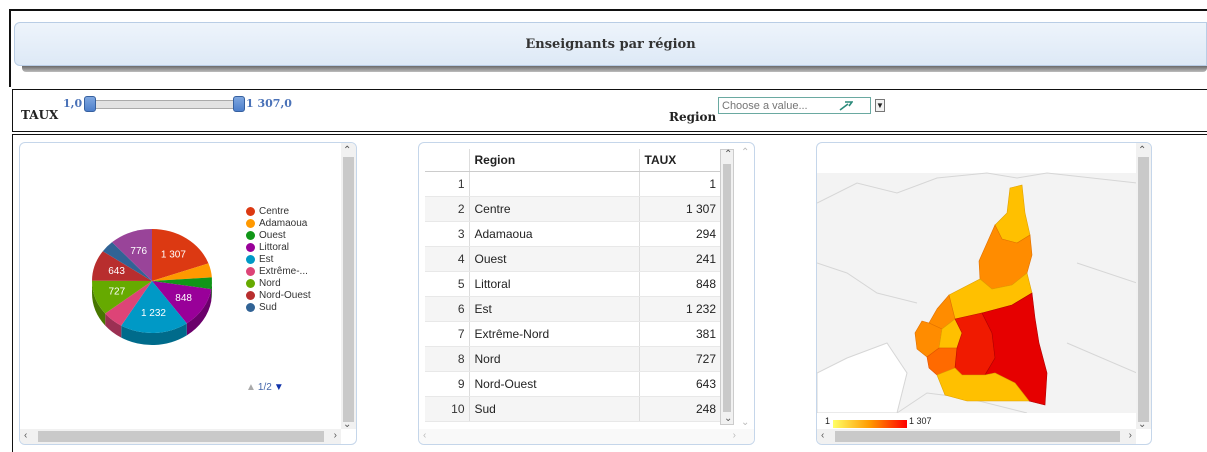 Image resolution: width=1207 pixels, height=452 pixels. I want to click on row-index: 4, so click(447, 259).